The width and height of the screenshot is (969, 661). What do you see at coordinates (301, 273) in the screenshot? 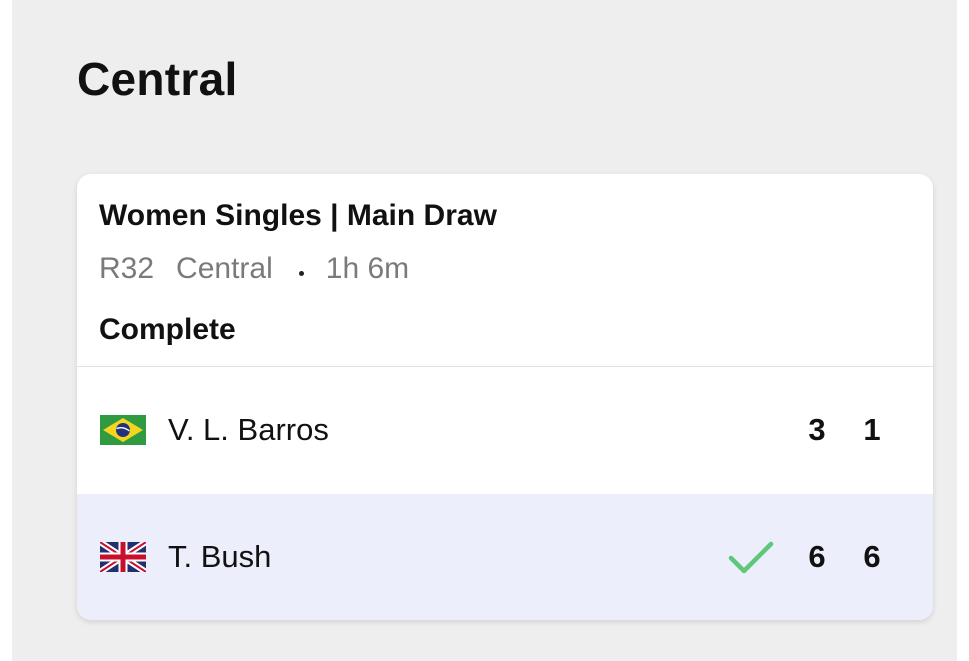
I see `separator-dot-icon` at bounding box center [301, 273].